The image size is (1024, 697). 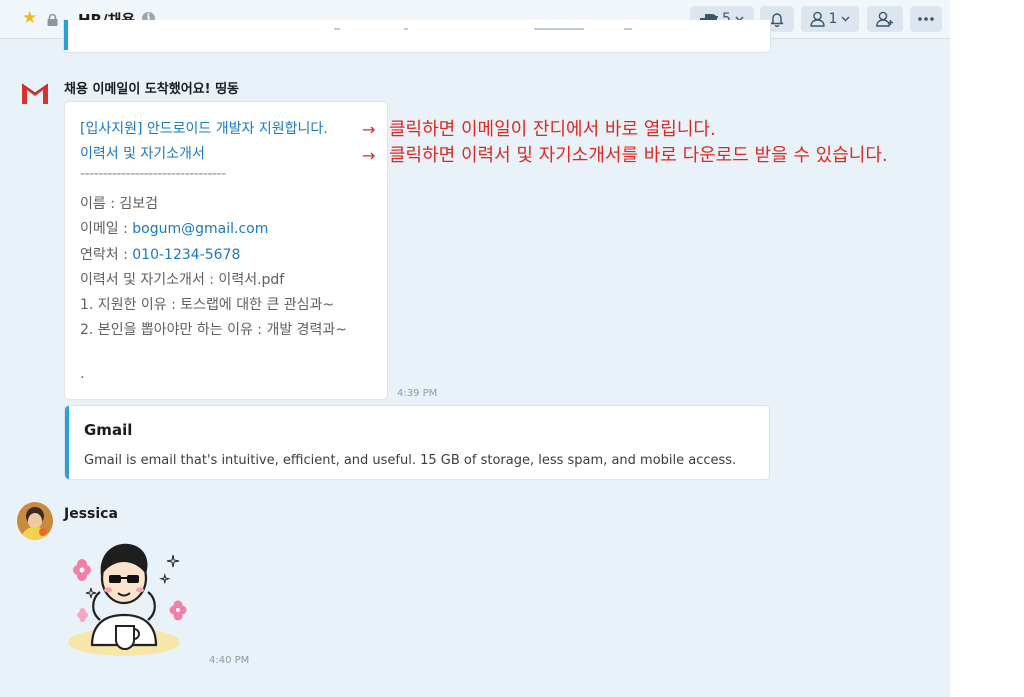 I want to click on phone-link: 010-1234-5678, so click(x=186, y=255).